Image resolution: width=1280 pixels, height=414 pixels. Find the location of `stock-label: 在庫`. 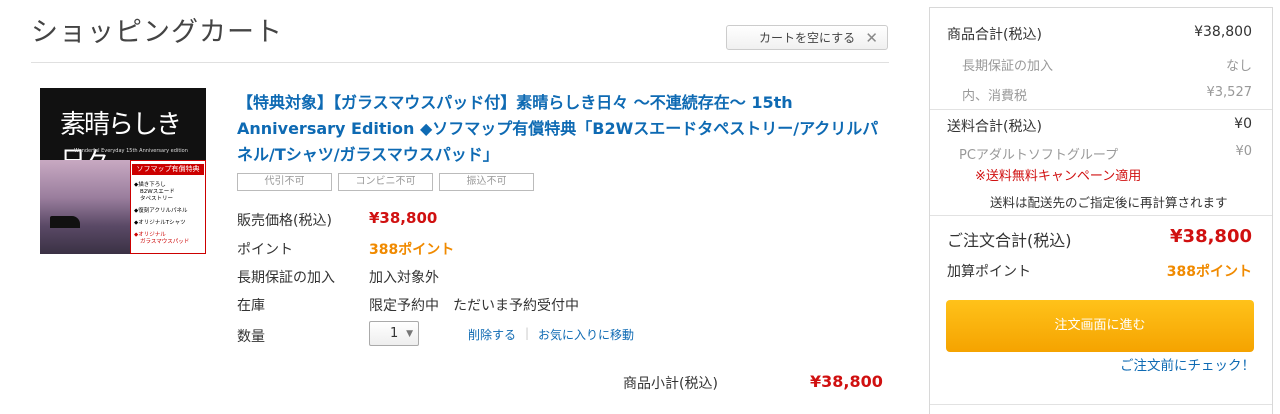

stock-label: 在庫 is located at coordinates (251, 306).